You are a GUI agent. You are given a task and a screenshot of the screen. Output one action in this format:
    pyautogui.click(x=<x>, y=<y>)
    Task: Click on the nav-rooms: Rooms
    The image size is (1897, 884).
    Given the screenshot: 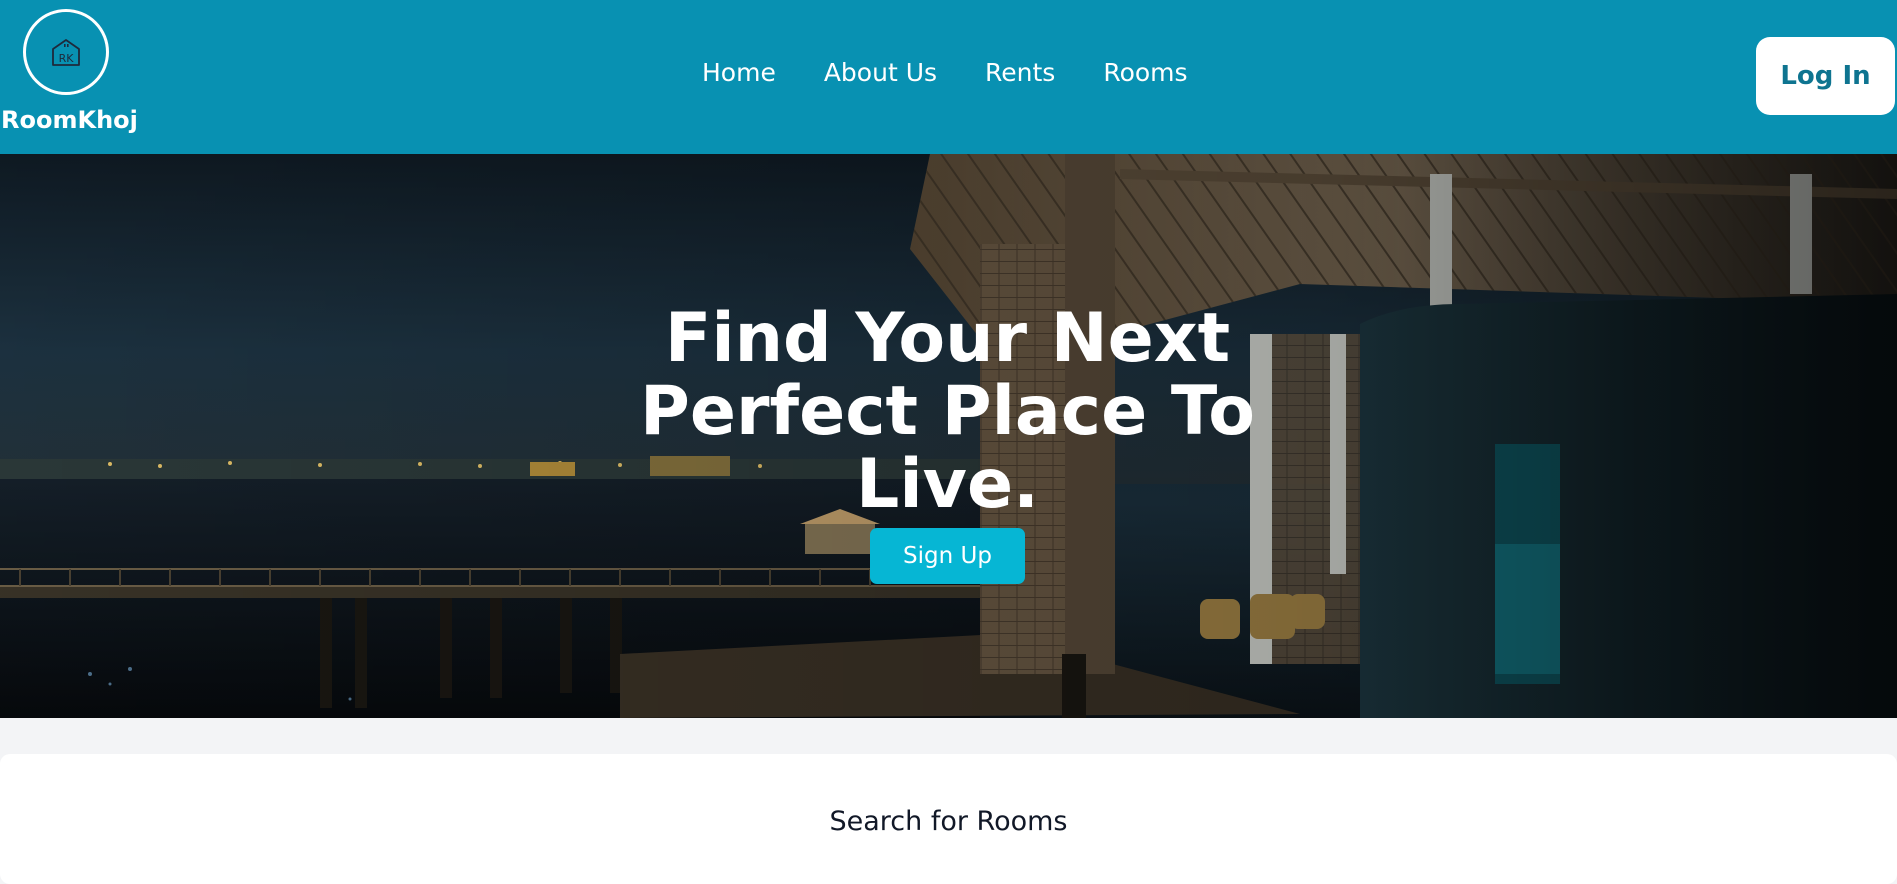 What is the action you would take?
    pyautogui.click(x=1145, y=72)
    